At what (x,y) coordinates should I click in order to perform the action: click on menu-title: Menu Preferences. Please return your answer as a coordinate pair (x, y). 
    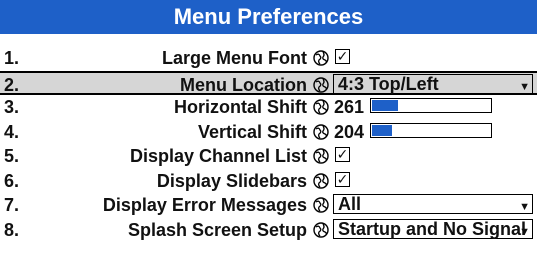
    Looking at the image, I should click on (268, 17).